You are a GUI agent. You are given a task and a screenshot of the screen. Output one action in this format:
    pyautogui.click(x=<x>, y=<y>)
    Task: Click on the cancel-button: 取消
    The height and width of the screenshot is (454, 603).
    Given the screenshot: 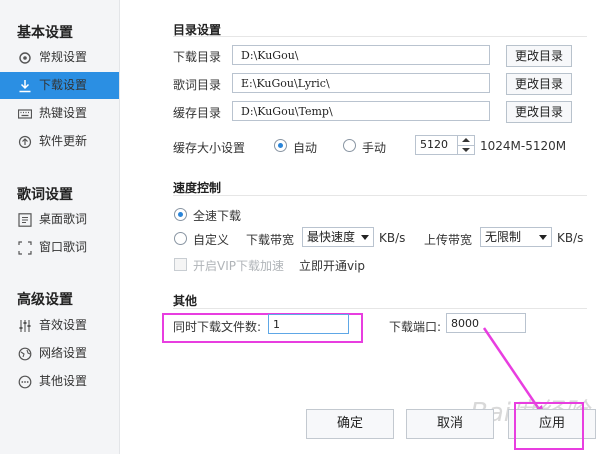 What is the action you would take?
    pyautogui.click(x=450, y=424)
    